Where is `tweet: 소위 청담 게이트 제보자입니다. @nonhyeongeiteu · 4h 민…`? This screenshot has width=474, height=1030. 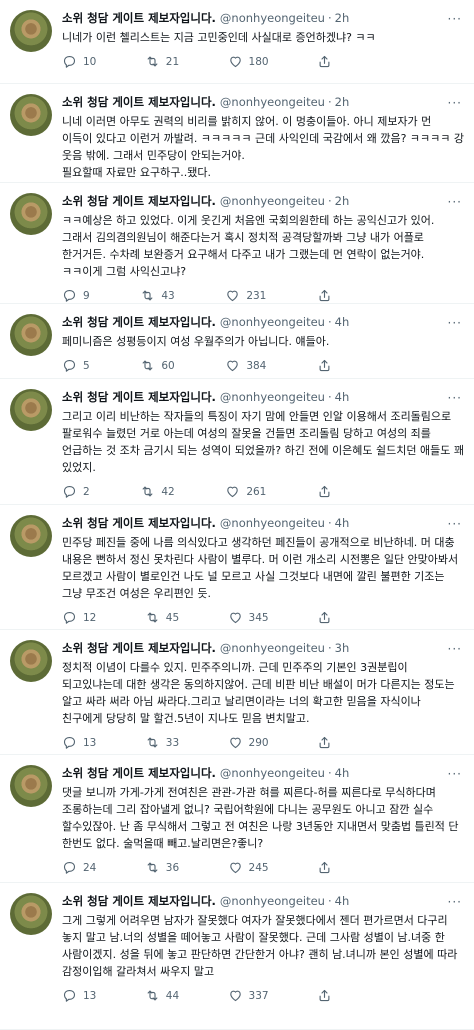
tweet: 소위 청담 게이트 제보자입니다. @nonhyeongeiteu · 4h 민… is located at coordinates (237, 567).